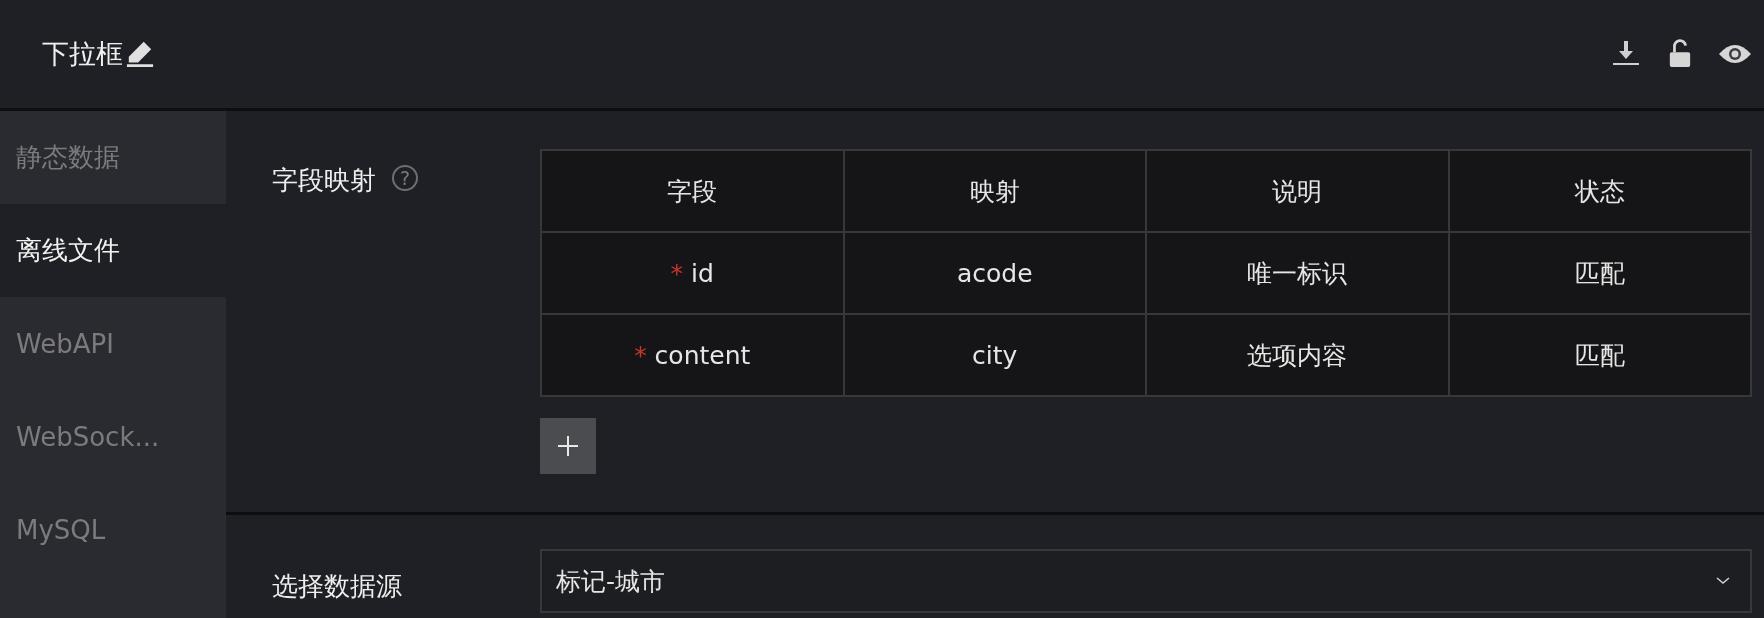  What do you see at coordinates (337, 586) in the screenshot?
I see `data-source-label: 选择数据源` at bounding box center [337, 586].